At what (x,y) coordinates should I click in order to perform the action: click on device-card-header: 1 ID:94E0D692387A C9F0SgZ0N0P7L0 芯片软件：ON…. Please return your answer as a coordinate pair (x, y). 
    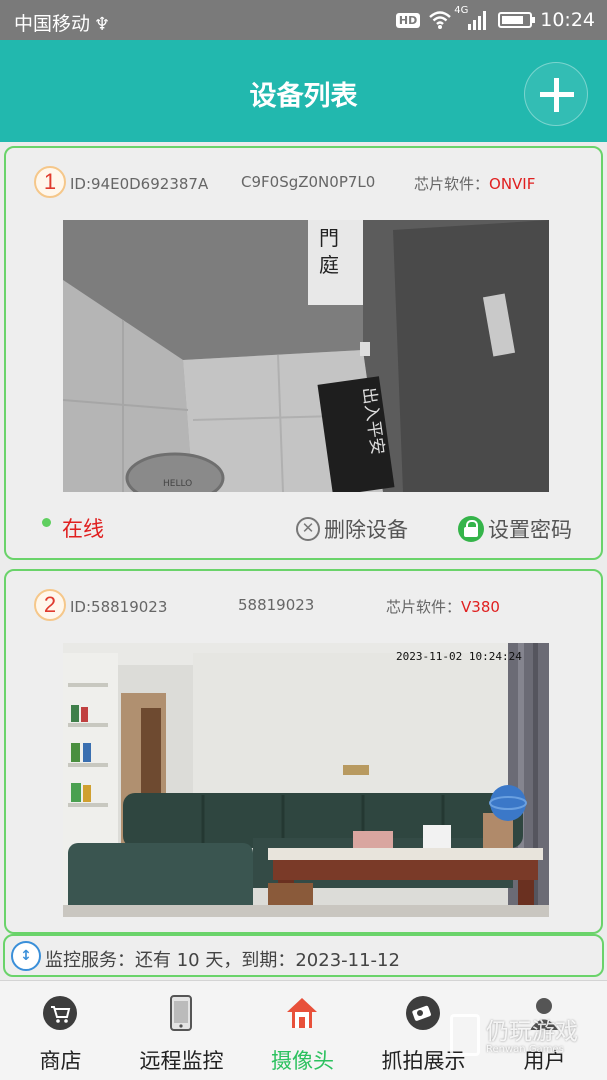
    Looking at the image, I should click on (303, 181).